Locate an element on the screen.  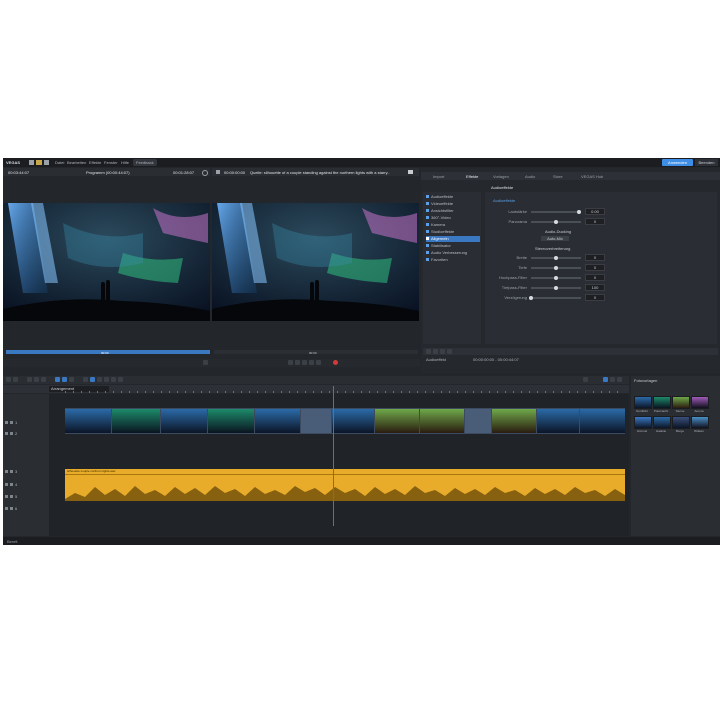
menu-file: Datei is located at coordinates (59, 162).